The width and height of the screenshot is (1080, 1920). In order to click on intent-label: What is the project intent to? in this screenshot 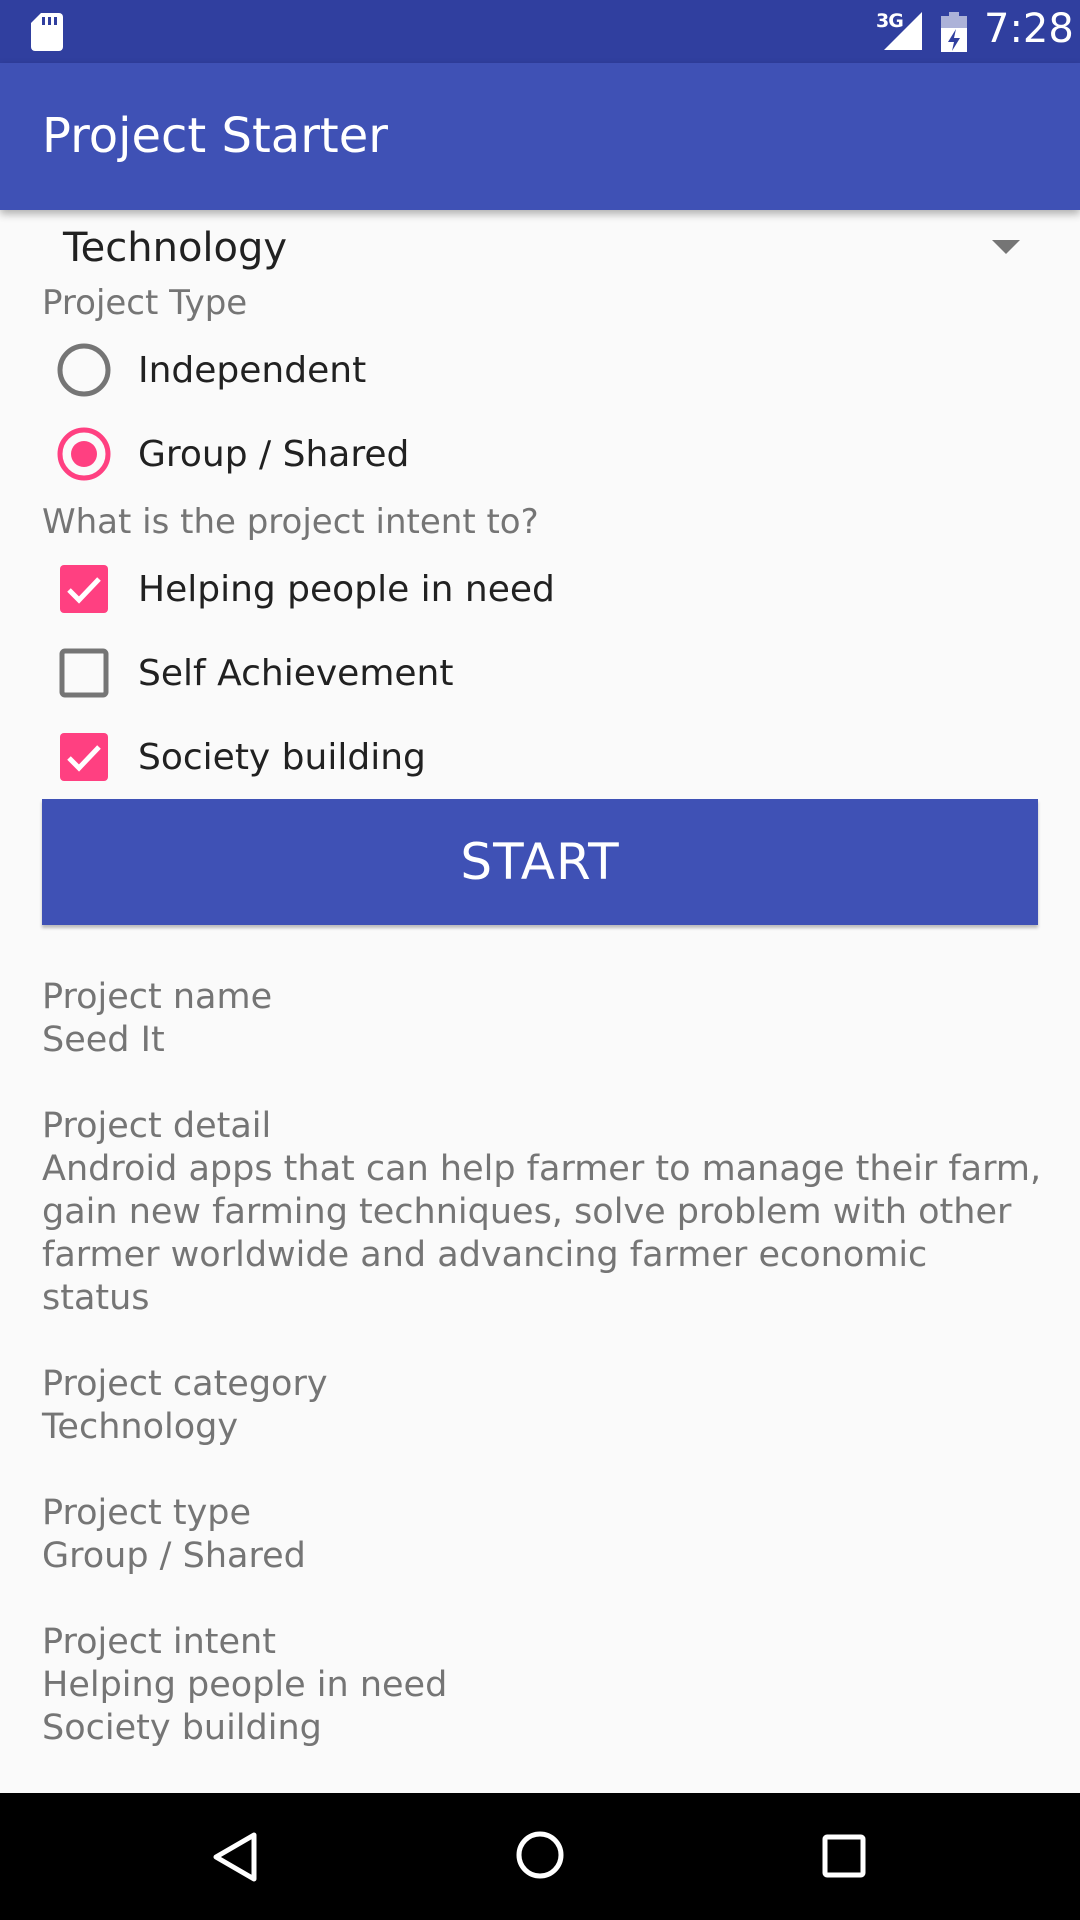, I will do `click(290, 522)`.